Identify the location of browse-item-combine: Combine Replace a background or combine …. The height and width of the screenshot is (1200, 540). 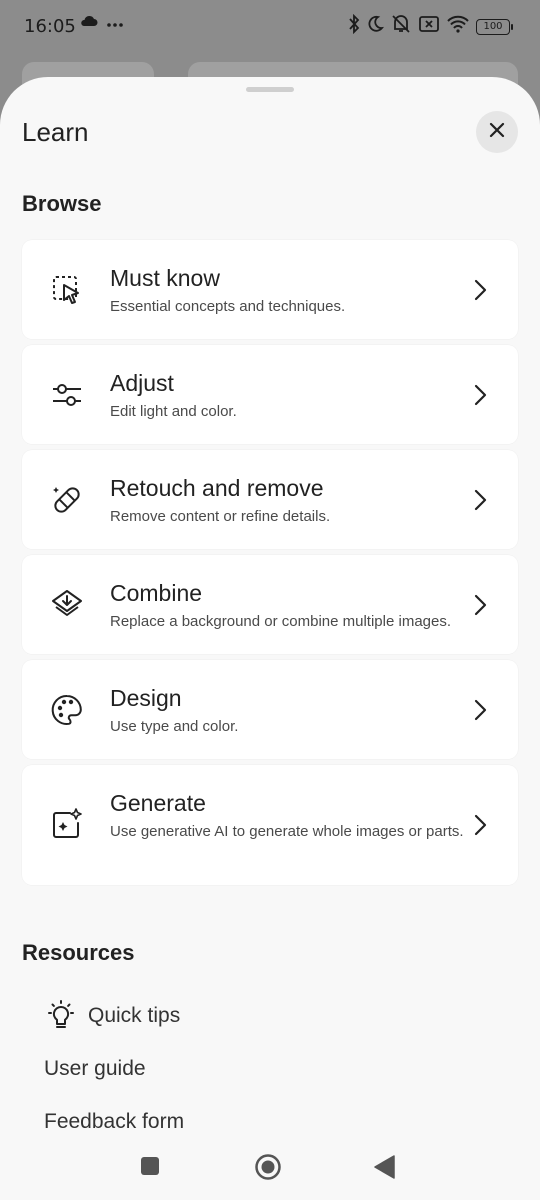
(270, 604).